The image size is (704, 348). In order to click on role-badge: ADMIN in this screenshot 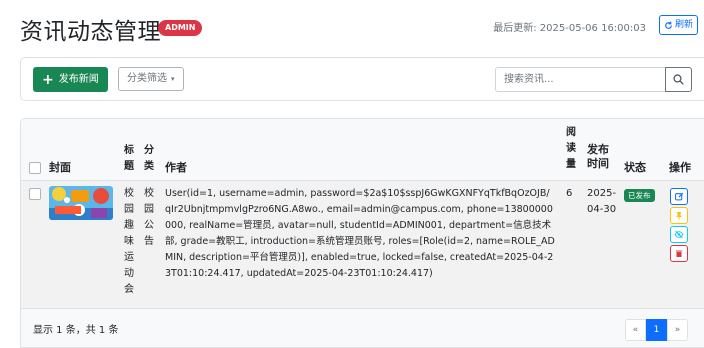, I will do `click(180, 28)`.